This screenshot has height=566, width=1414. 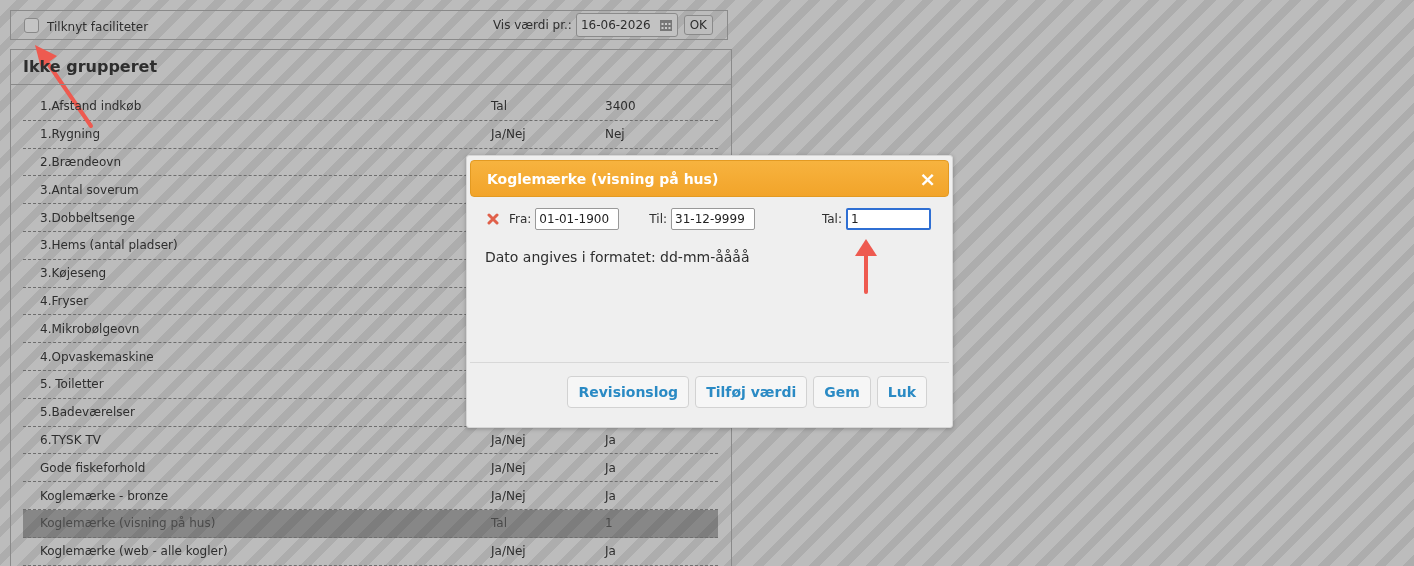 I want to click on delete-icon, so click(x=493, y=219).